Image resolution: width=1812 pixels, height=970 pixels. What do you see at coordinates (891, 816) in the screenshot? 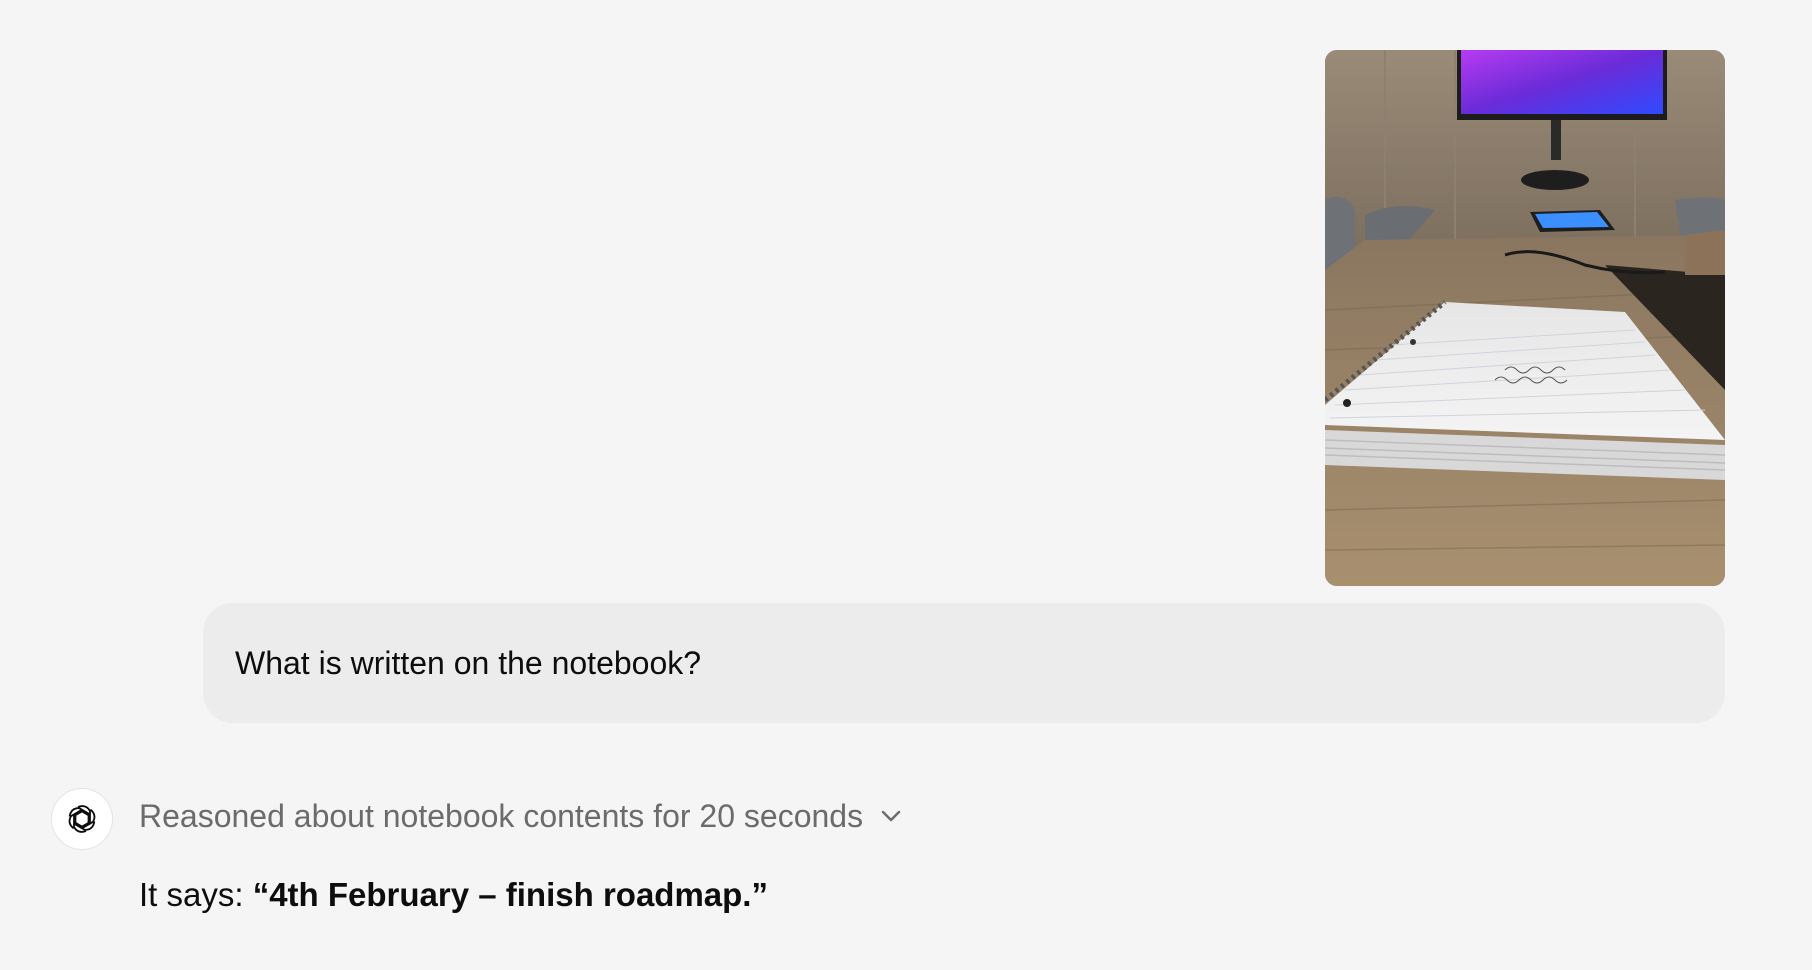
I see `chevron-down-icon` at bounding box center [891, 816].